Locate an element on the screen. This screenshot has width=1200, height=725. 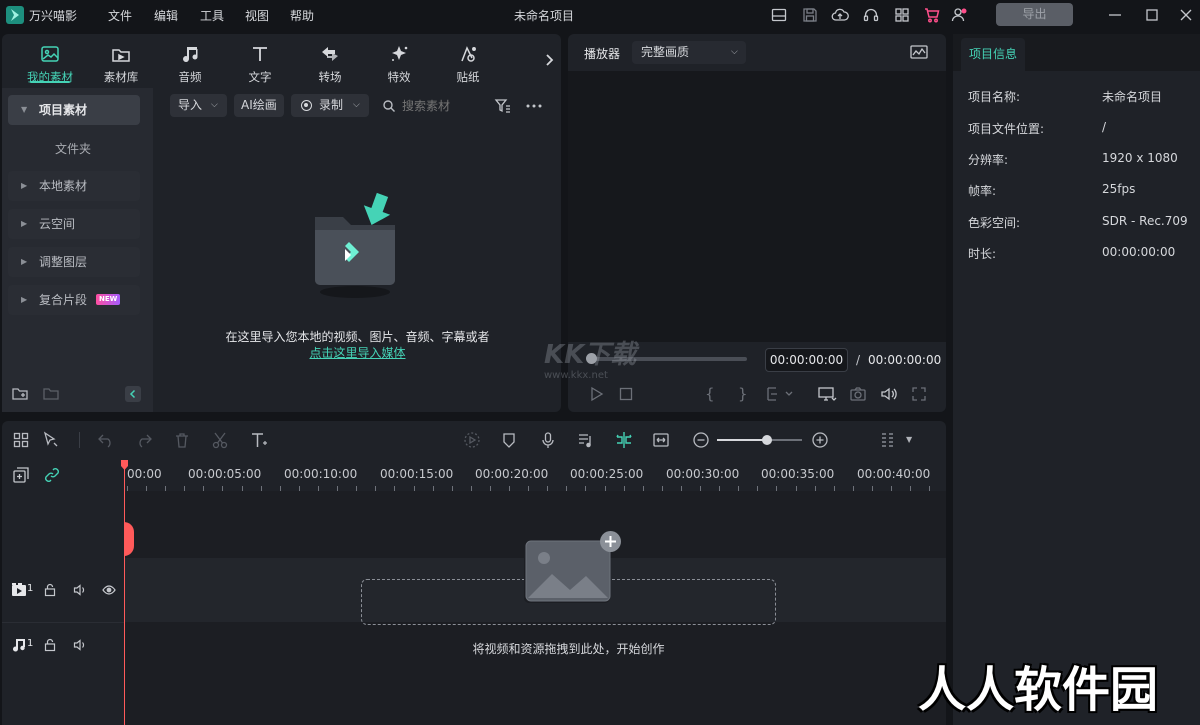
waveform-scope-icon is located at coordinates (919, 52).